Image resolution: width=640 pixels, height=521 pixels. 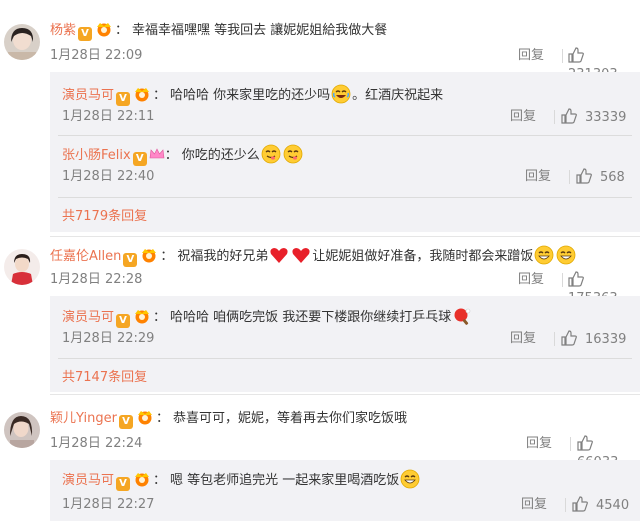 I want to click on comment-meta: 1月28日 22:28 回复 175363, so click(x=345, y=288).